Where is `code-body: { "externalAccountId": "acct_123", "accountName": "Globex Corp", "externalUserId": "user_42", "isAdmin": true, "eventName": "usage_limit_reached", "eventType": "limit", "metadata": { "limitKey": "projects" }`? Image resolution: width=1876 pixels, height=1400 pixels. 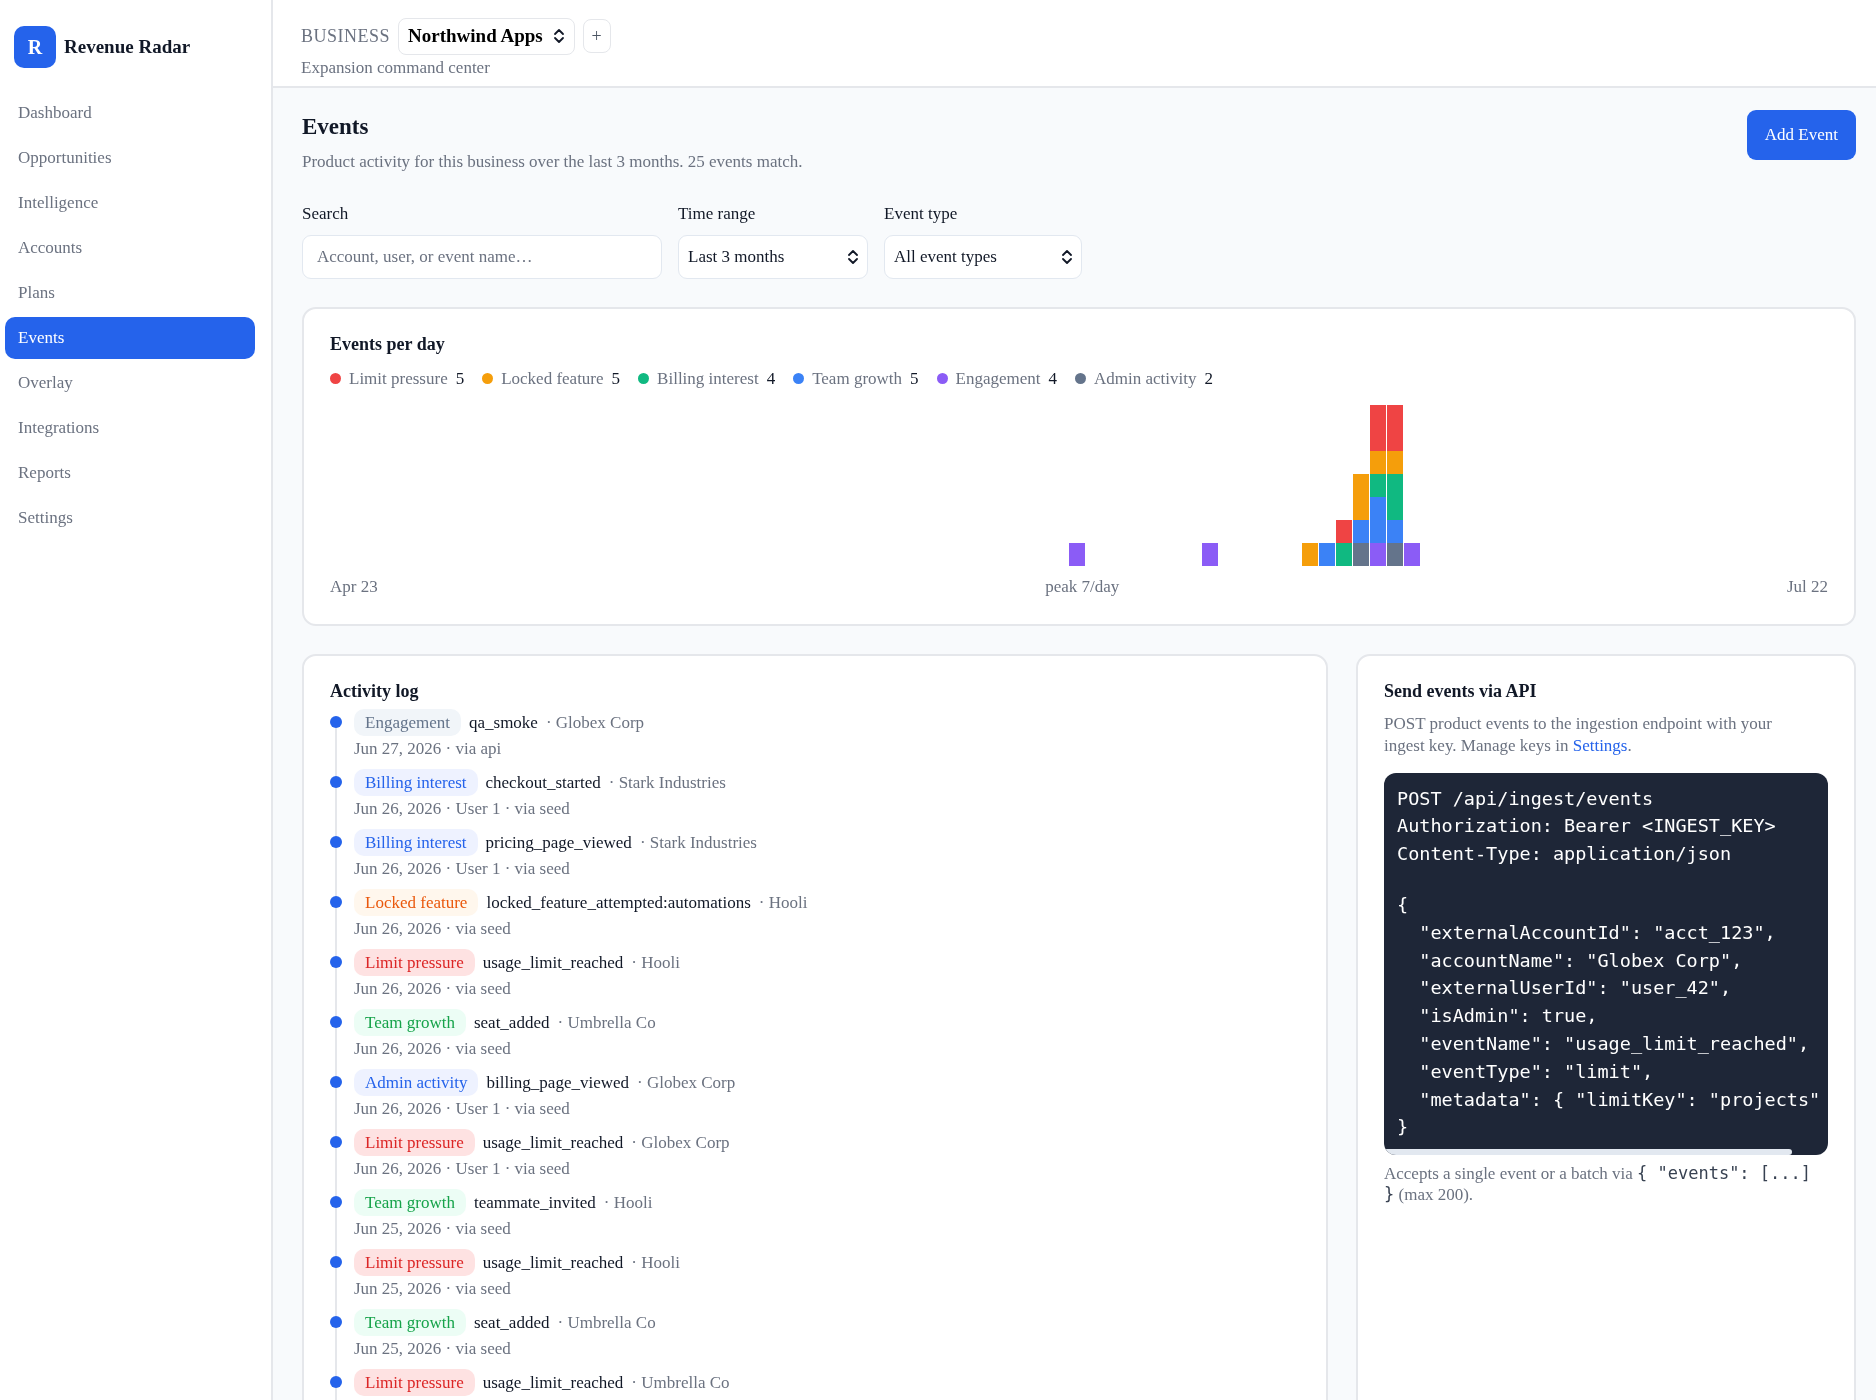
code-body: { "externalAccountId": "acct_123", "accountName": "Globex Corp", "externalUserId": "user_42", "isAdmin": true, "eventName": "usage_limit_reached", "eventType": "limit", "metadata": { "limitKey": "projects" } is located at coordinates (1609, 1016).